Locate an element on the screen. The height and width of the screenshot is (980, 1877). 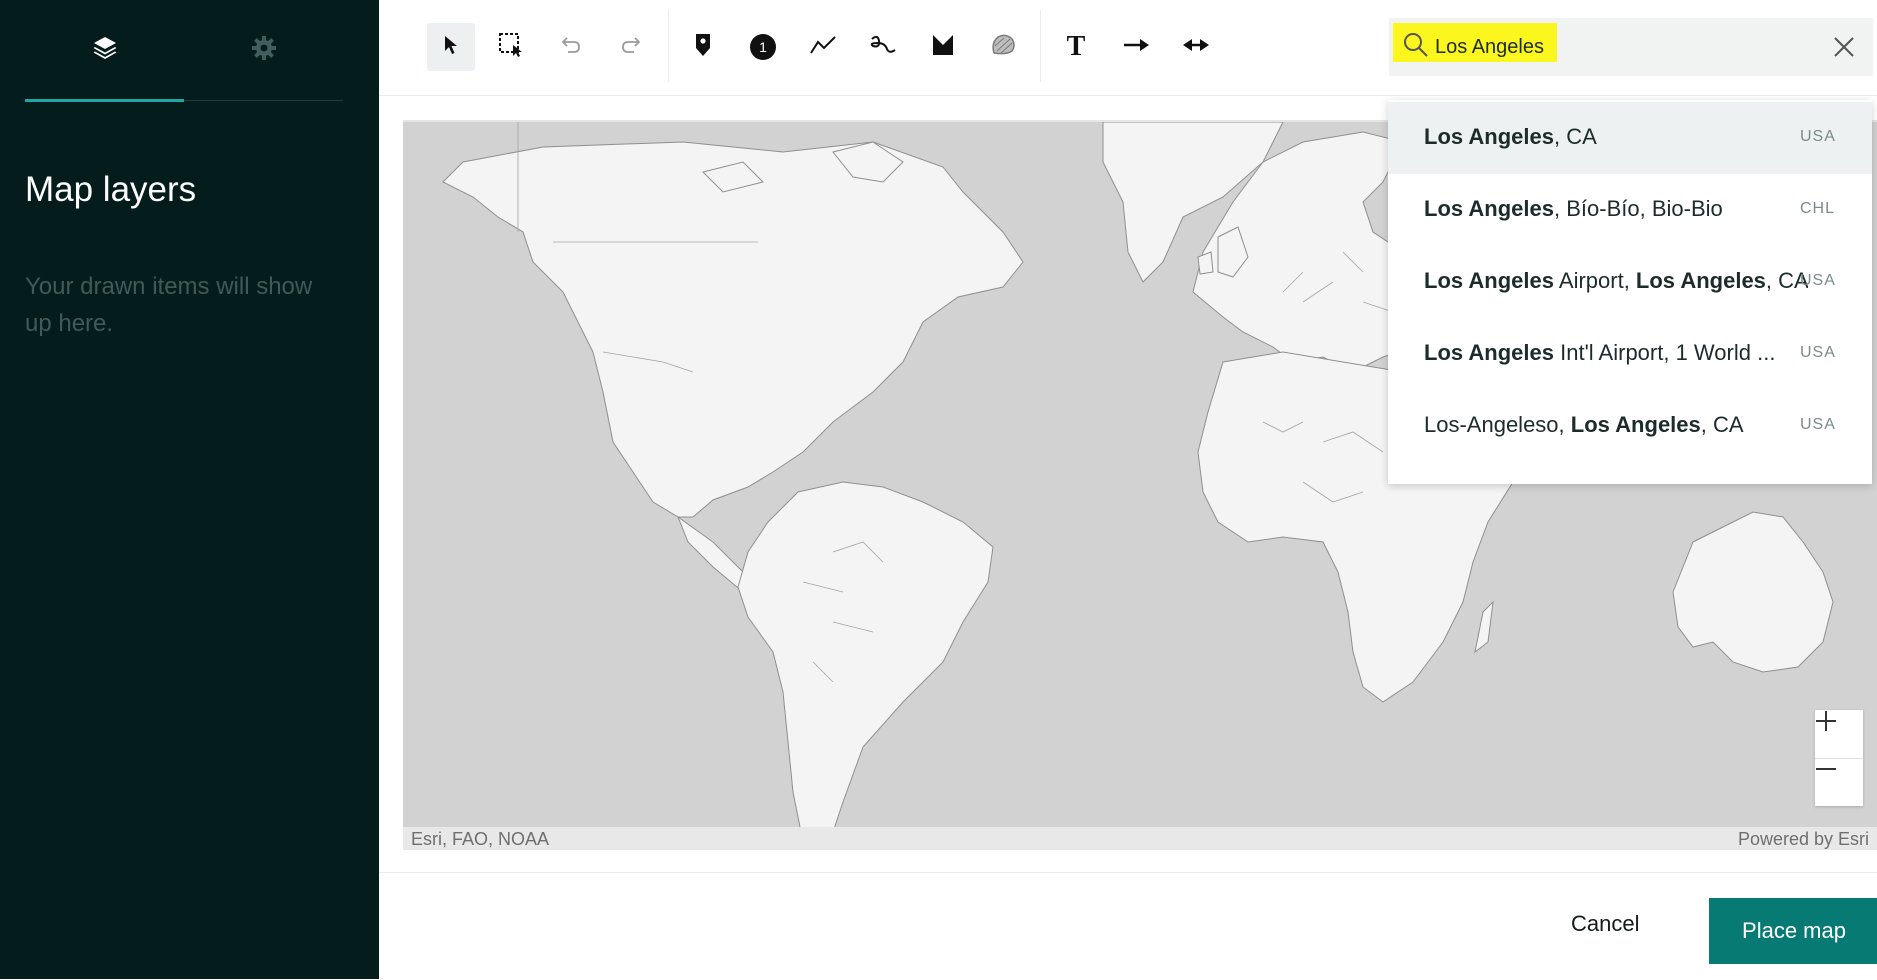
arrow-tool-button is located at coordinates (1136, 47).